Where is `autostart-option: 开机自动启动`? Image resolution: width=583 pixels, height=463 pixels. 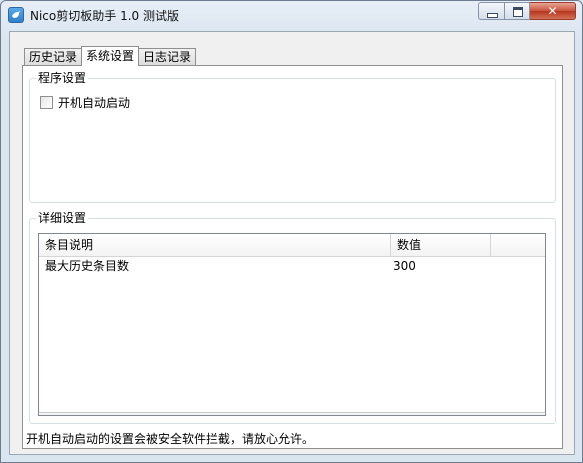 autostart-option: 开机自动启动 is located at coordinates (85, 102).